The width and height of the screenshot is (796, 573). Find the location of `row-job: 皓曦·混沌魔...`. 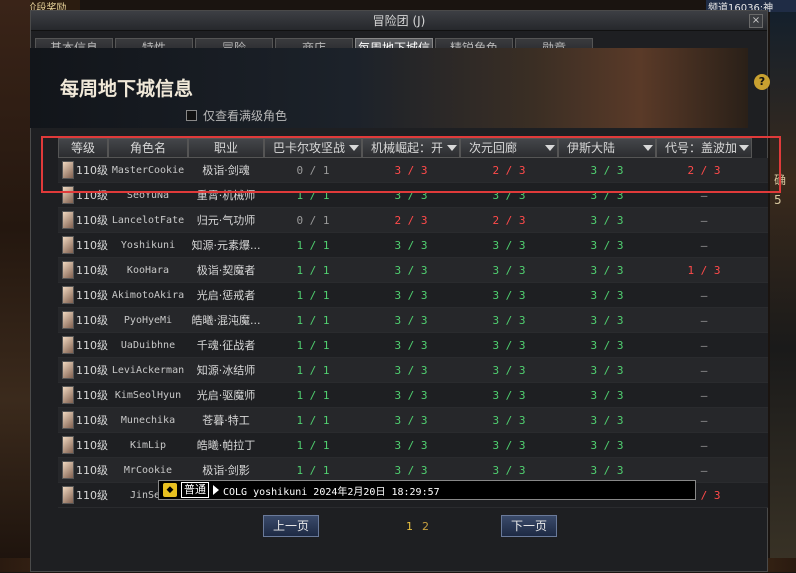

row-job: 皓曦·混沌魔... is located at coordinates (226, 320).